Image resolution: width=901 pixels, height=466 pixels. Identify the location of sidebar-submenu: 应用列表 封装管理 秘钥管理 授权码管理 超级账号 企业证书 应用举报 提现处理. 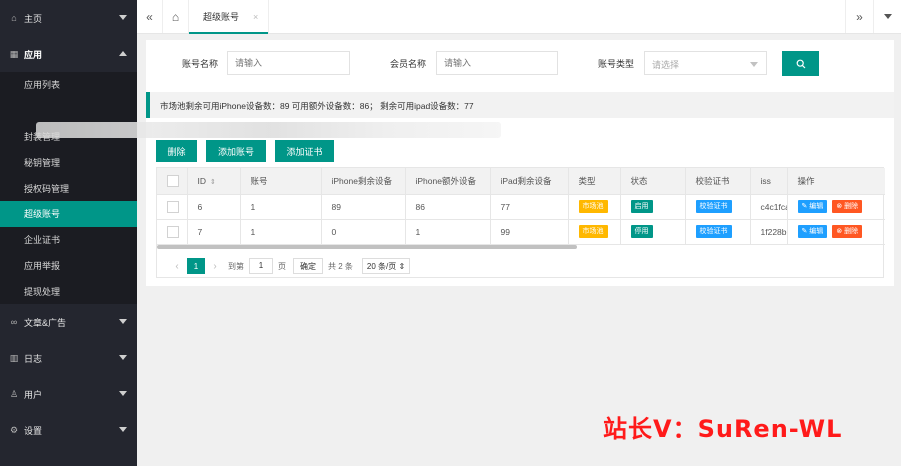
(68, 188).